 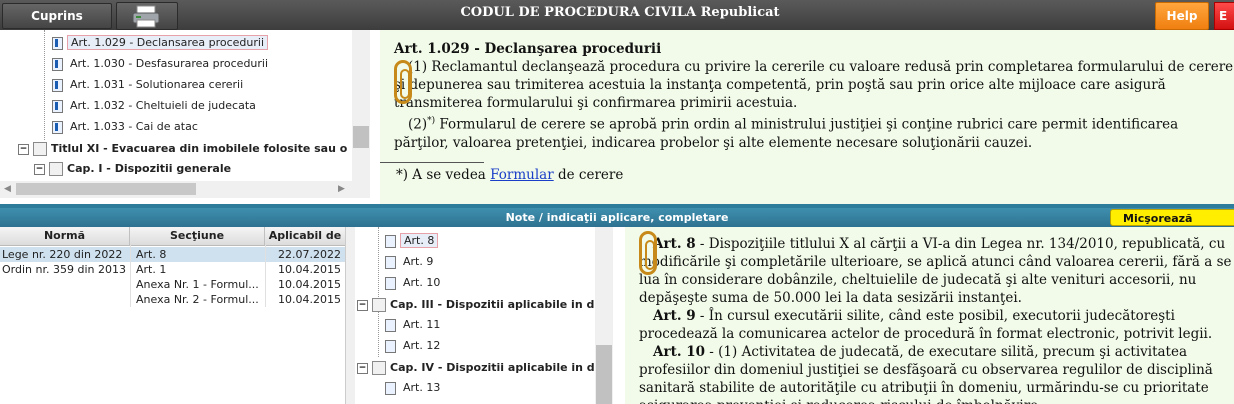 I want to click on shrink-window-button: Micşorează fereastra, so click(x=1172, y=225).